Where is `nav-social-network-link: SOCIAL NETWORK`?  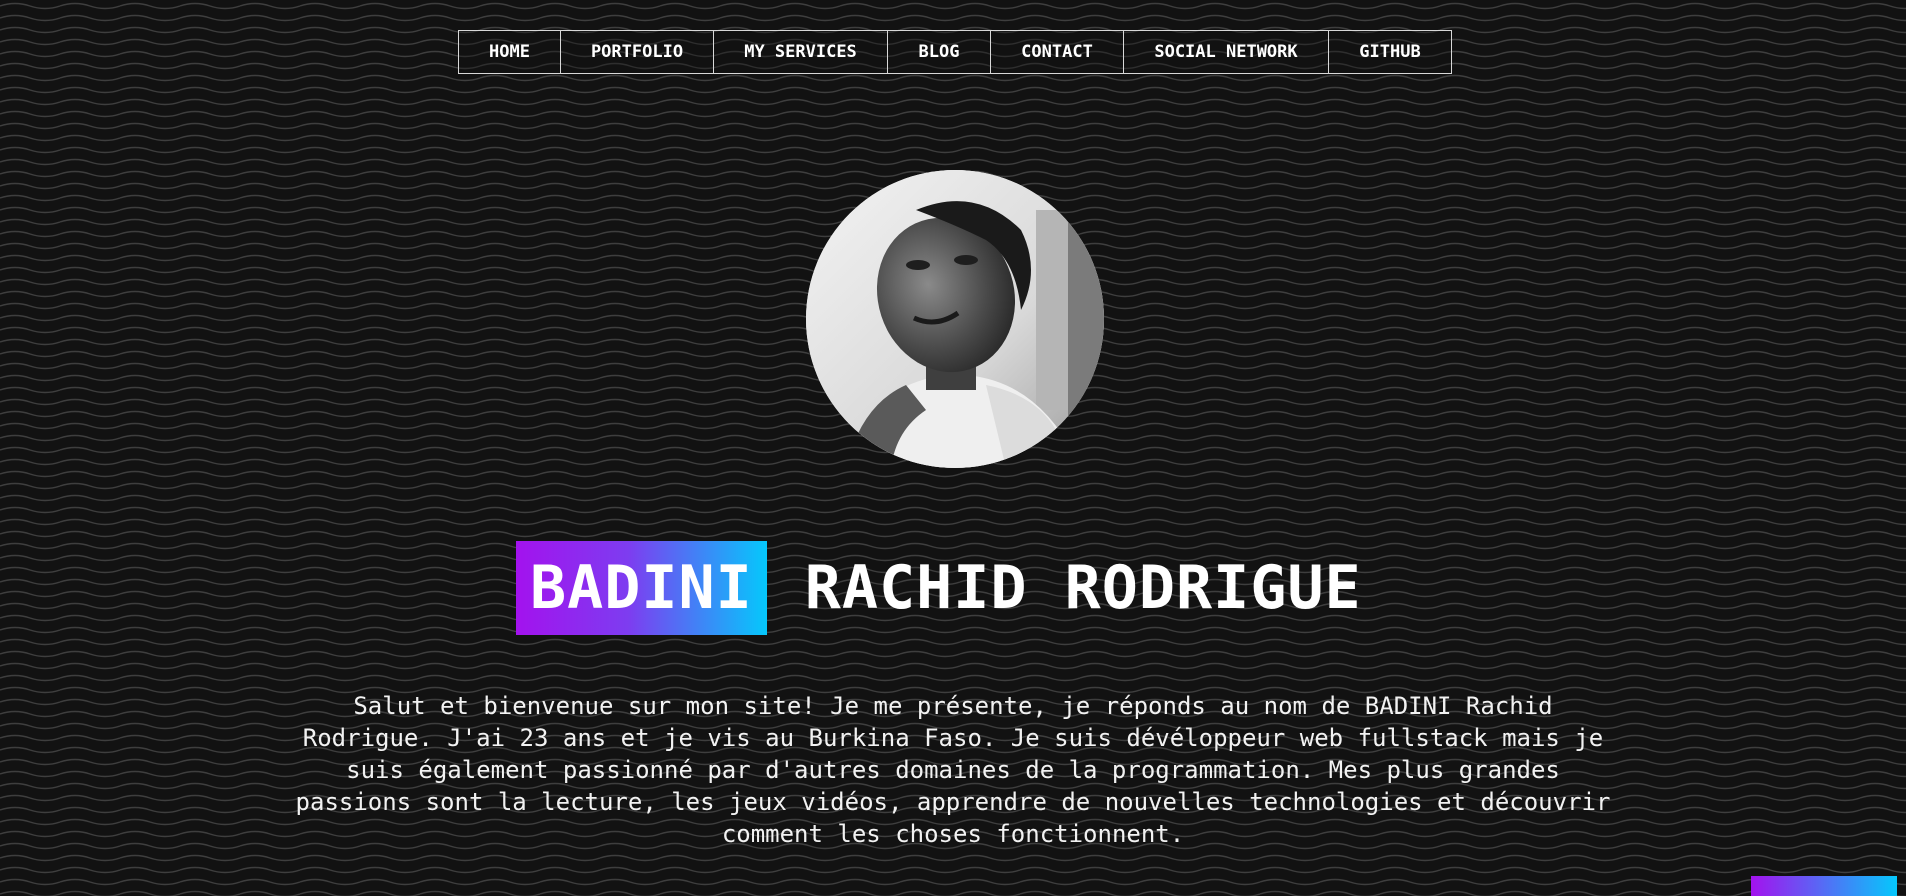 nav-social-network-link: SOCIAL NETWORK is located at coordinates (1226, 52).